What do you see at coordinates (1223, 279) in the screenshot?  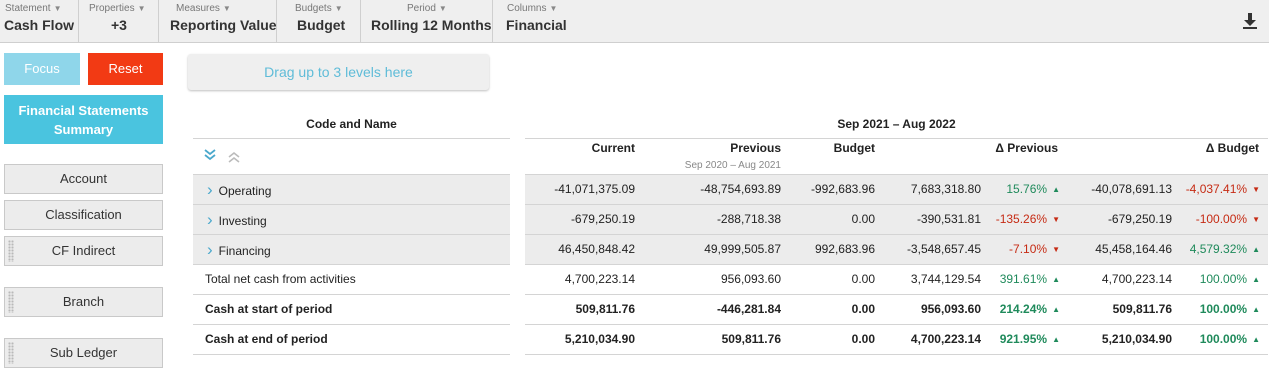 I see `delta-budget-pct-text: 100.00%` at bounding box center [1223, 279].